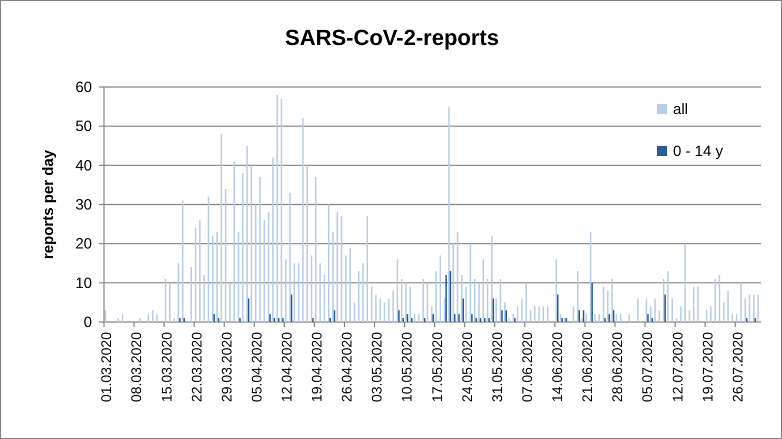 This screenshot has height=439, width=782. What do you see at coordinates (496, 367) in the screenshot?
I see `x-tick-label: 31.05.2020` at bounding box center [496, 367].